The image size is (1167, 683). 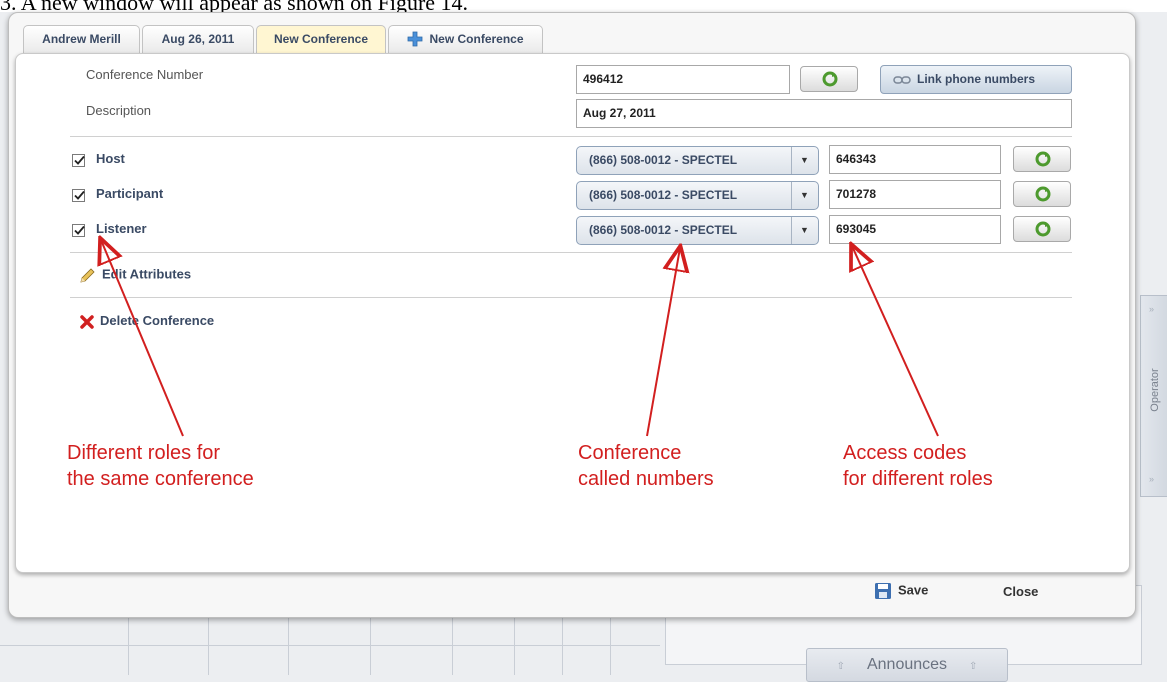 I want to click on annotation-numbers: Conference called numbers, so click(x=646, y=466).